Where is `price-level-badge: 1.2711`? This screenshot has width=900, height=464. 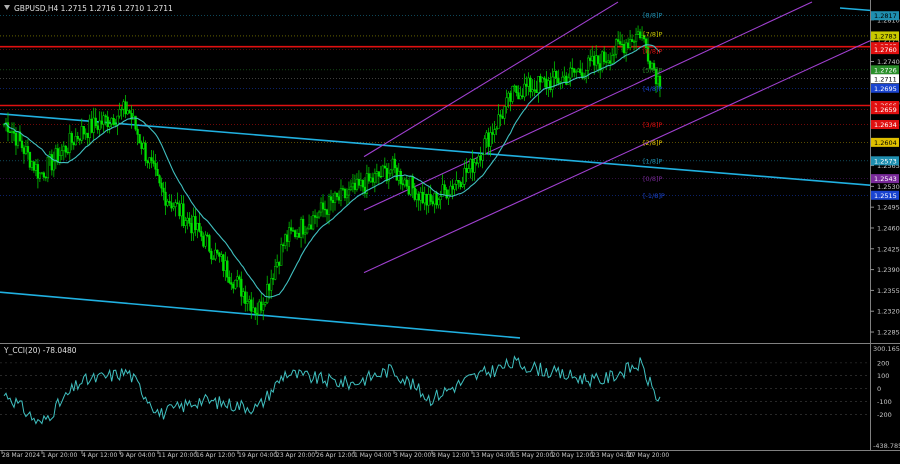
price-level-badge: 1.2711 is located at coordinates (885, 79).